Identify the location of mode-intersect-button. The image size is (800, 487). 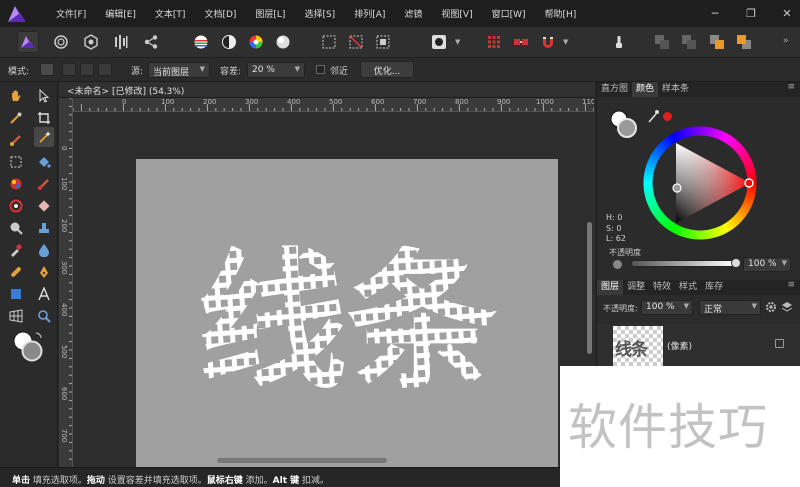
(105, 69).